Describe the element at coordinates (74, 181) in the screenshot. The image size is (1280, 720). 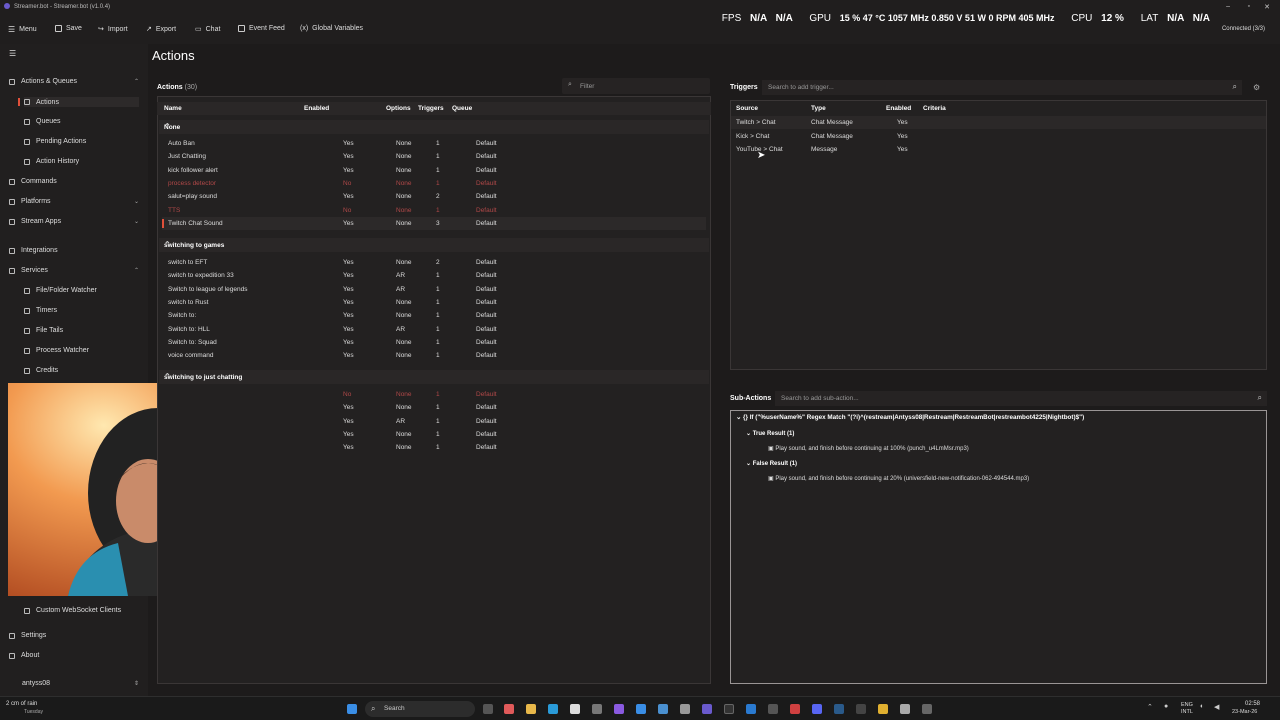
I see `sidebar-item-commands: Commands` at that location.